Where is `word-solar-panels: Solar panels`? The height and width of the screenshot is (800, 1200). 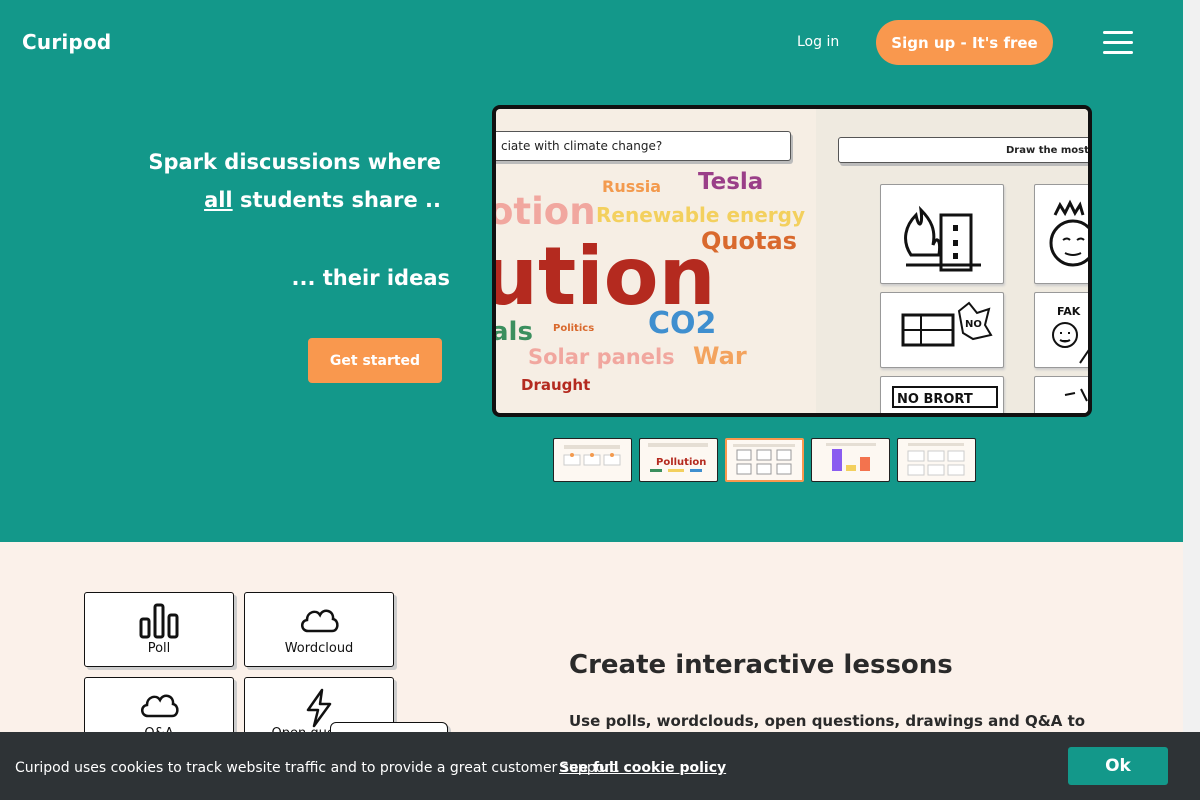
word-solar-panels: Solar panels is located at coordinates (601, 357).